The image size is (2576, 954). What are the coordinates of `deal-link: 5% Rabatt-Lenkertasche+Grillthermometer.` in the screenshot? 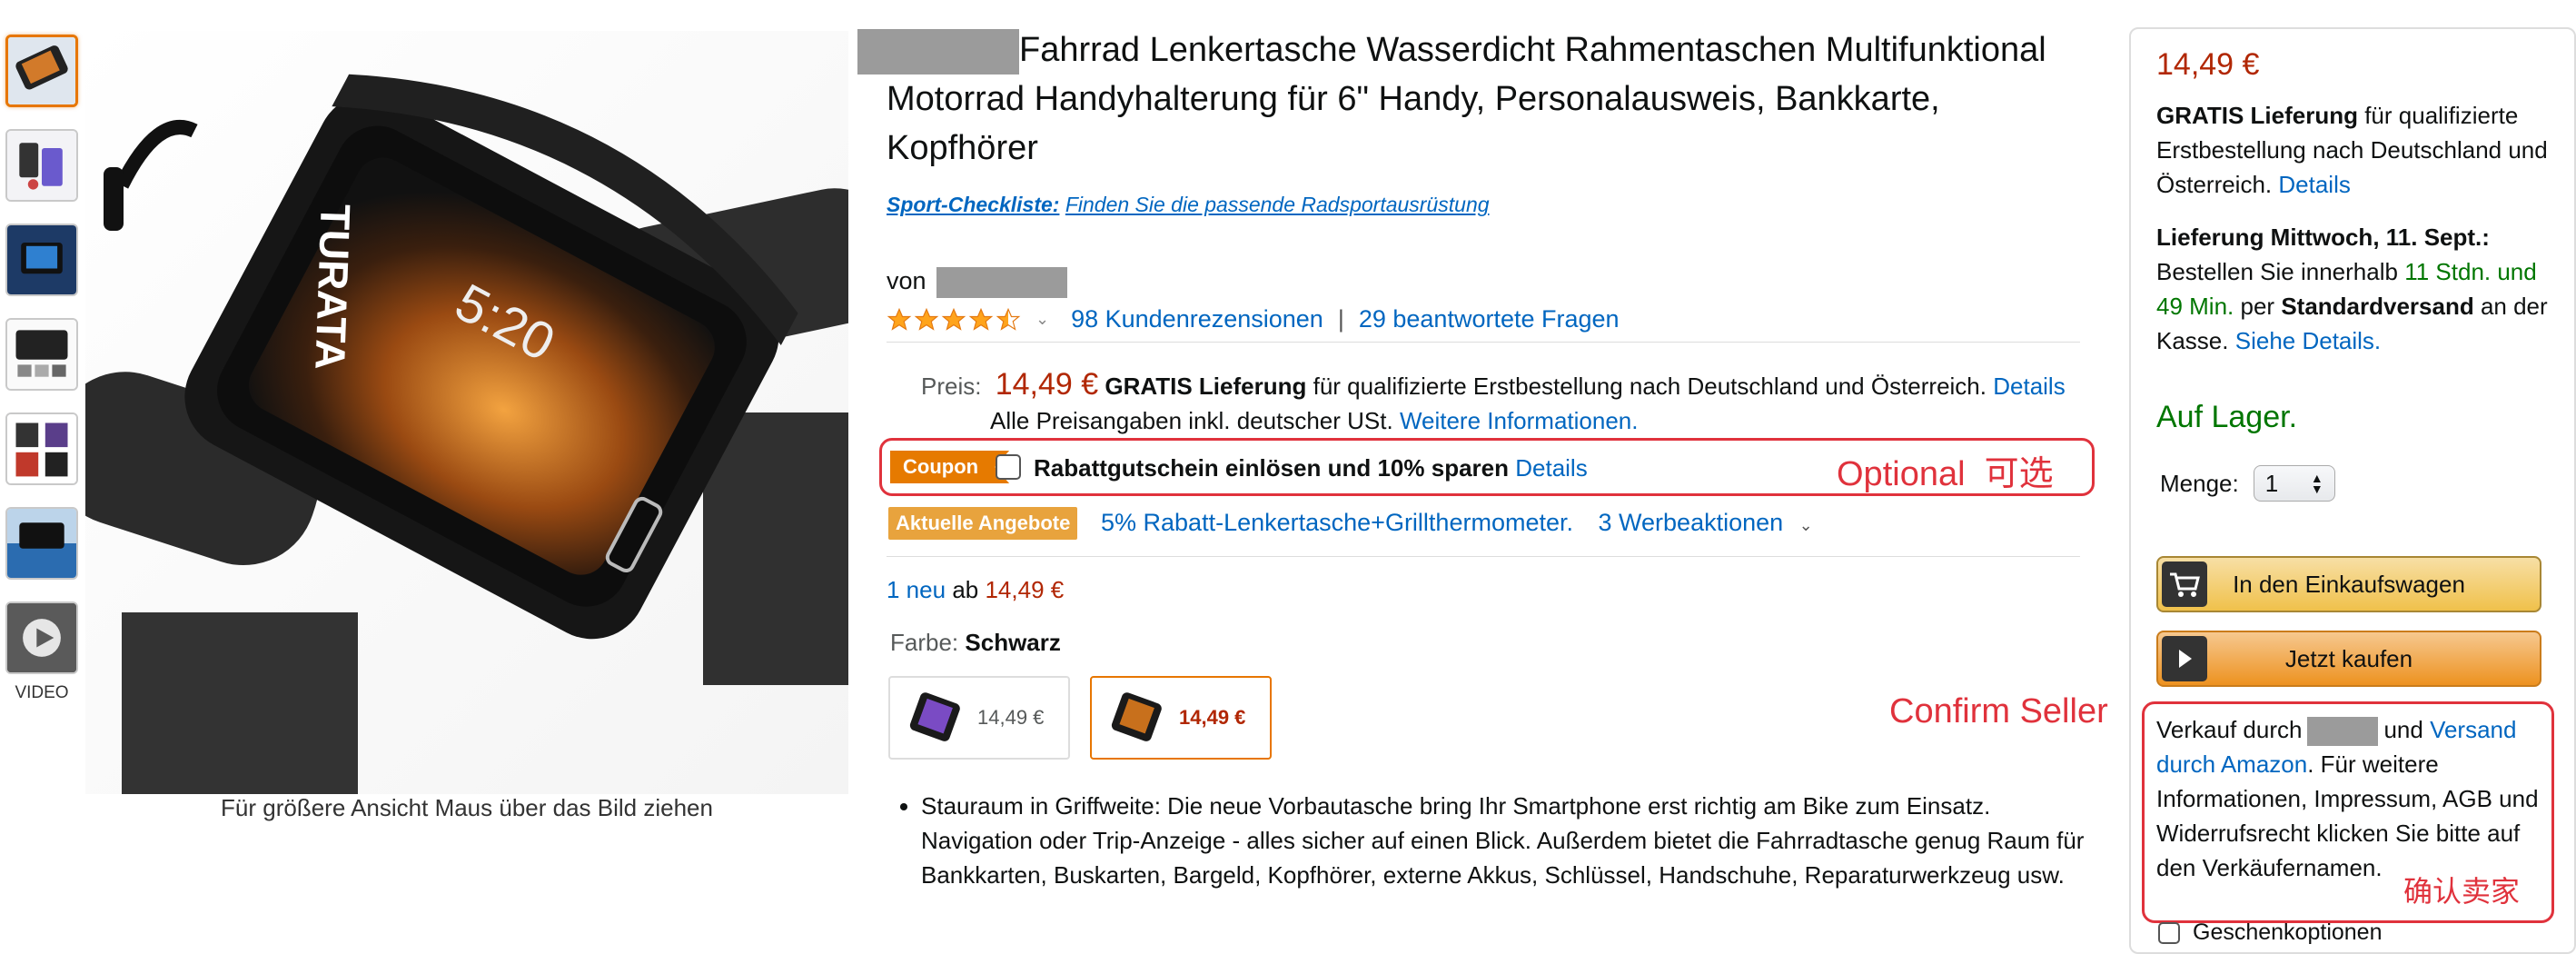 It's located at (1337, 522).